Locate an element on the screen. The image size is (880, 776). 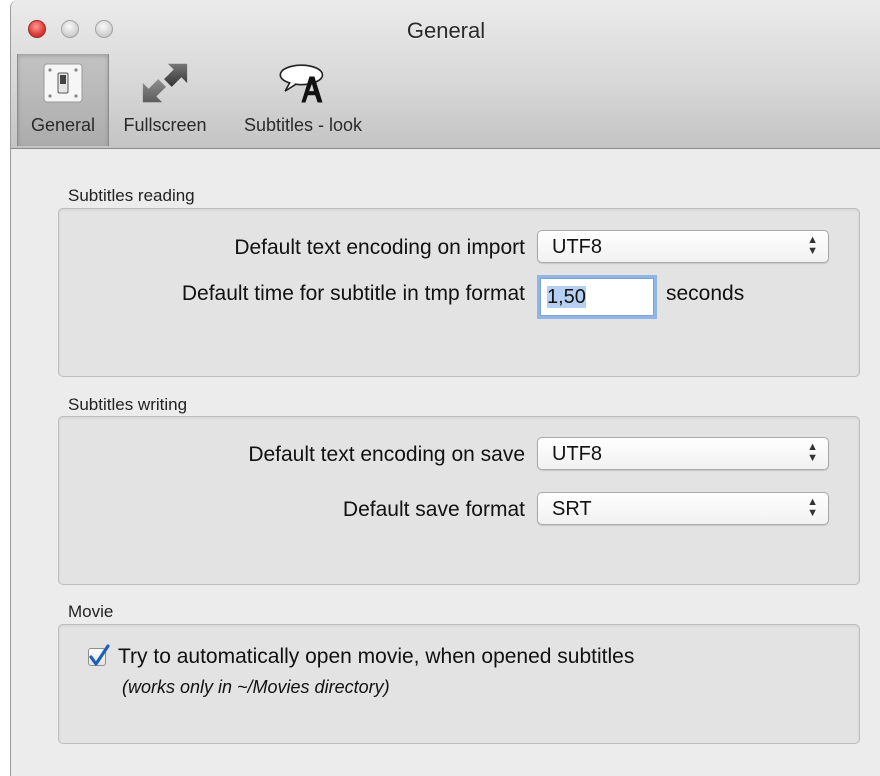
group-label-subtitles-writing: Subtitles writing is located at coordinates (128, 404).